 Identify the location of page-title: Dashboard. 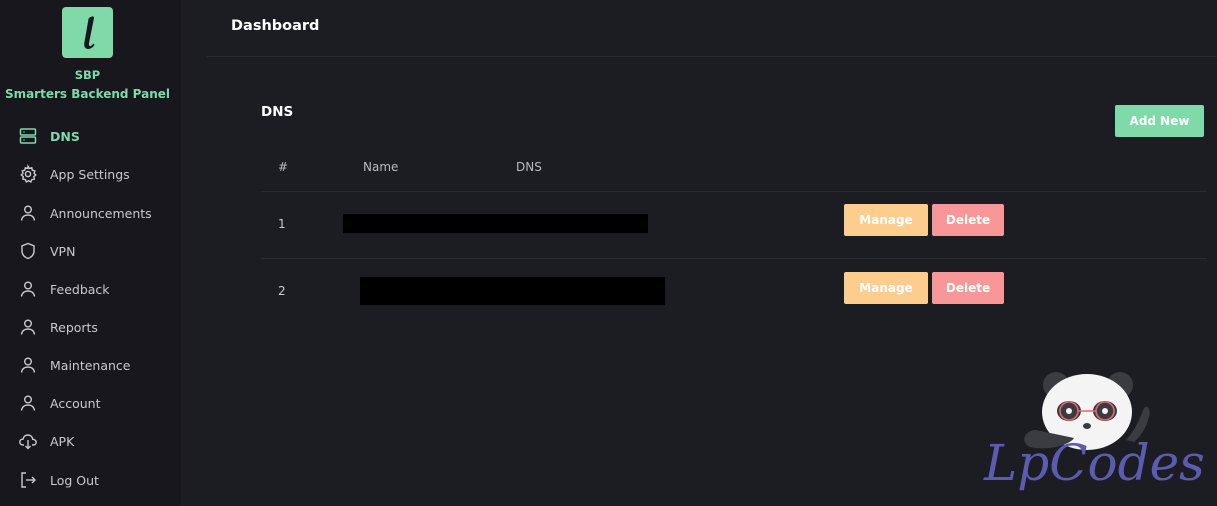
(275, 26).